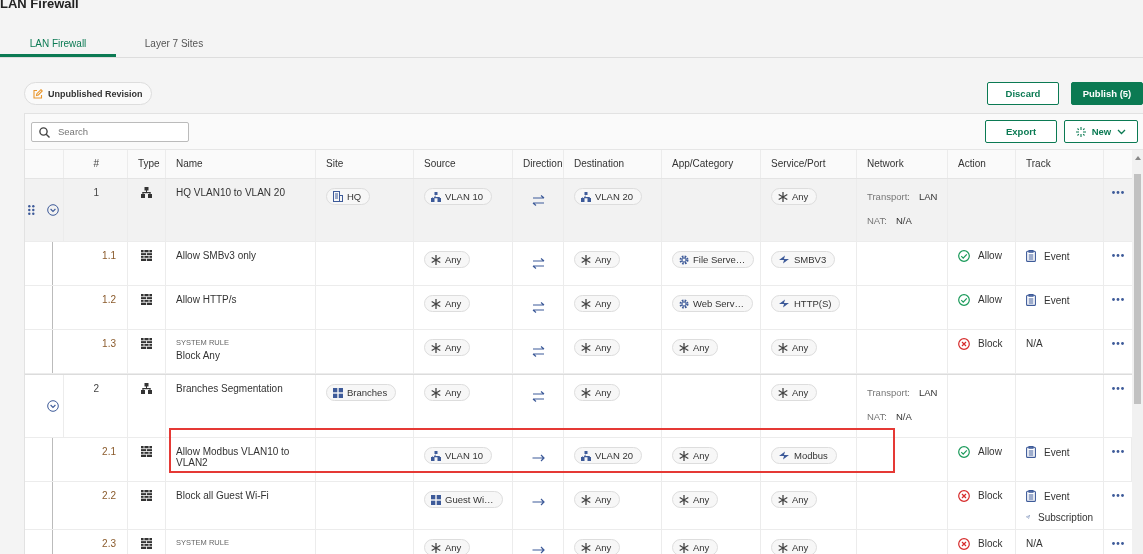 This screenshot has width=1143, height=554. What do you see at coordinates (1034, 543) in the screenshot?
I see `track-label: N/A` at bounding box center [1034, 543].